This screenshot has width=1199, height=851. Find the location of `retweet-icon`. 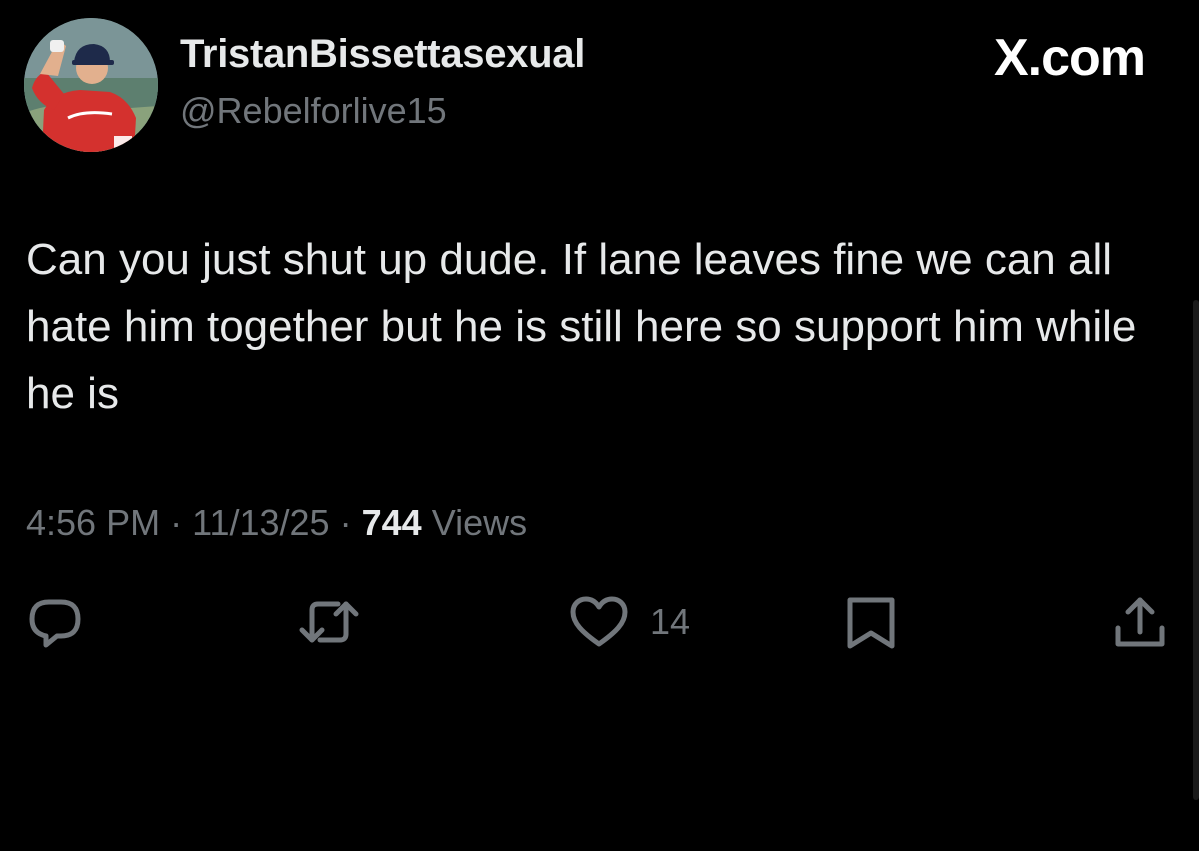

retweet-icon is located at coordinates (329, 622).